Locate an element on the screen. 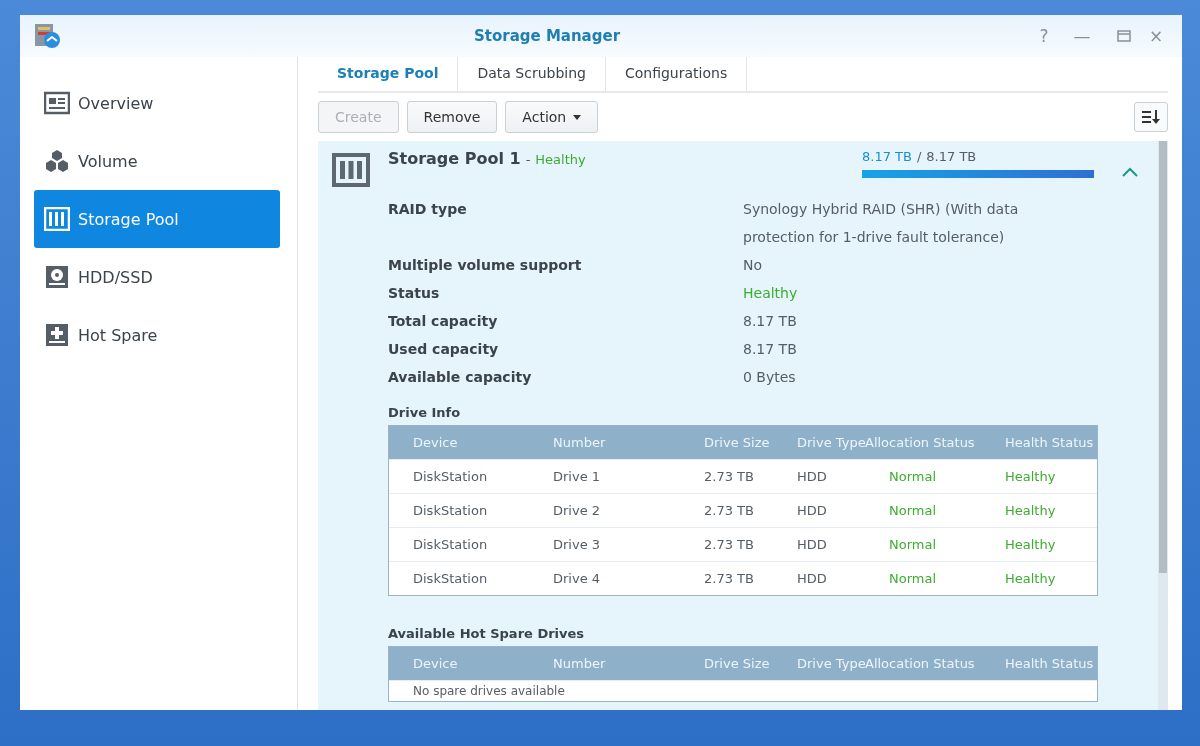 The width and height of the screenshot is (1200, 746). toolbar-button: Remove is located at coordinates (452, 117).